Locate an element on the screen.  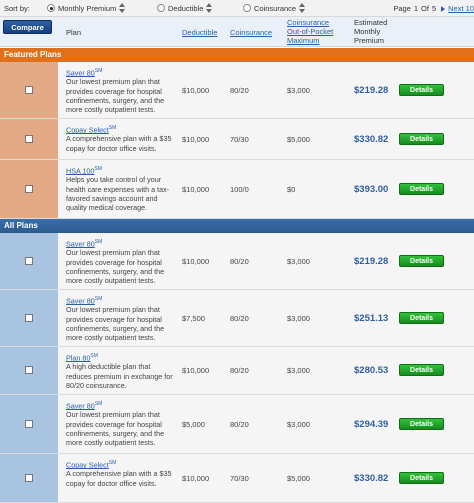
plan-desc-line: reduces premium in exchange for is located at coordinates (119, 376).